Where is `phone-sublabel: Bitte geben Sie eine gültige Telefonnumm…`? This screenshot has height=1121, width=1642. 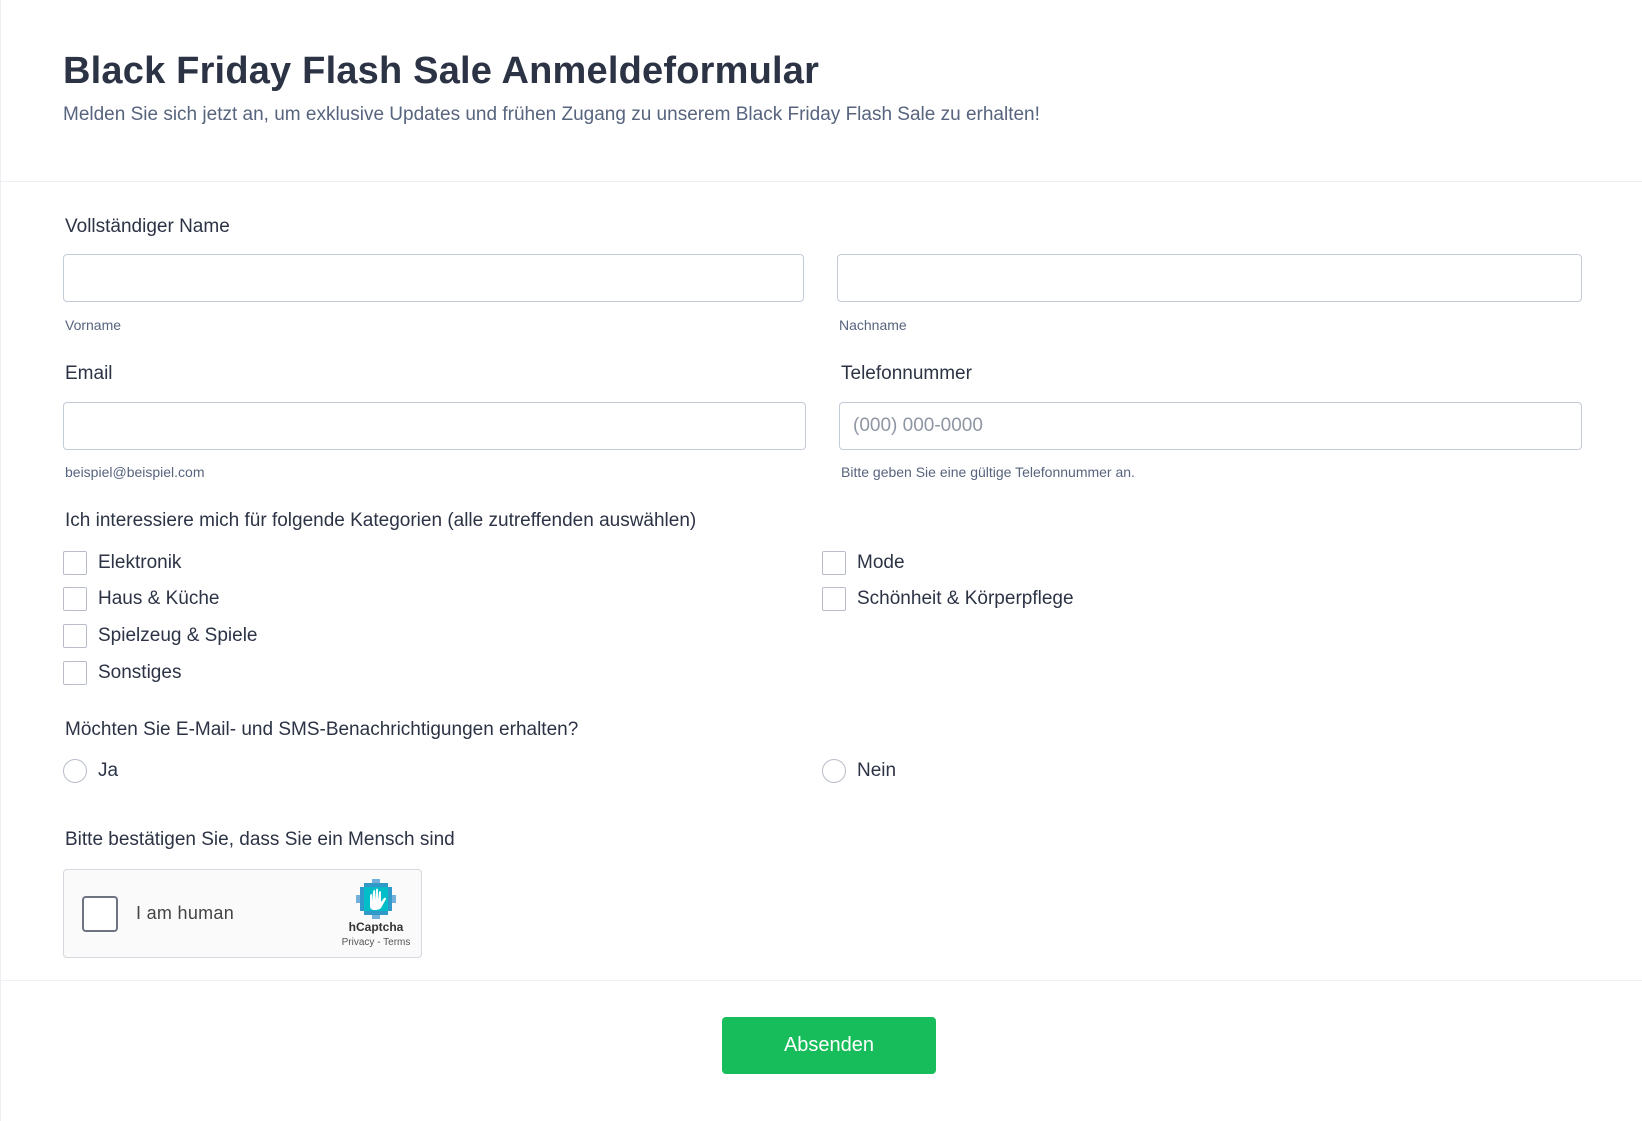
phone-sublabel: Bitte geben Sie eine gültige Telefonnumm… is located at coordinates (988, 472).